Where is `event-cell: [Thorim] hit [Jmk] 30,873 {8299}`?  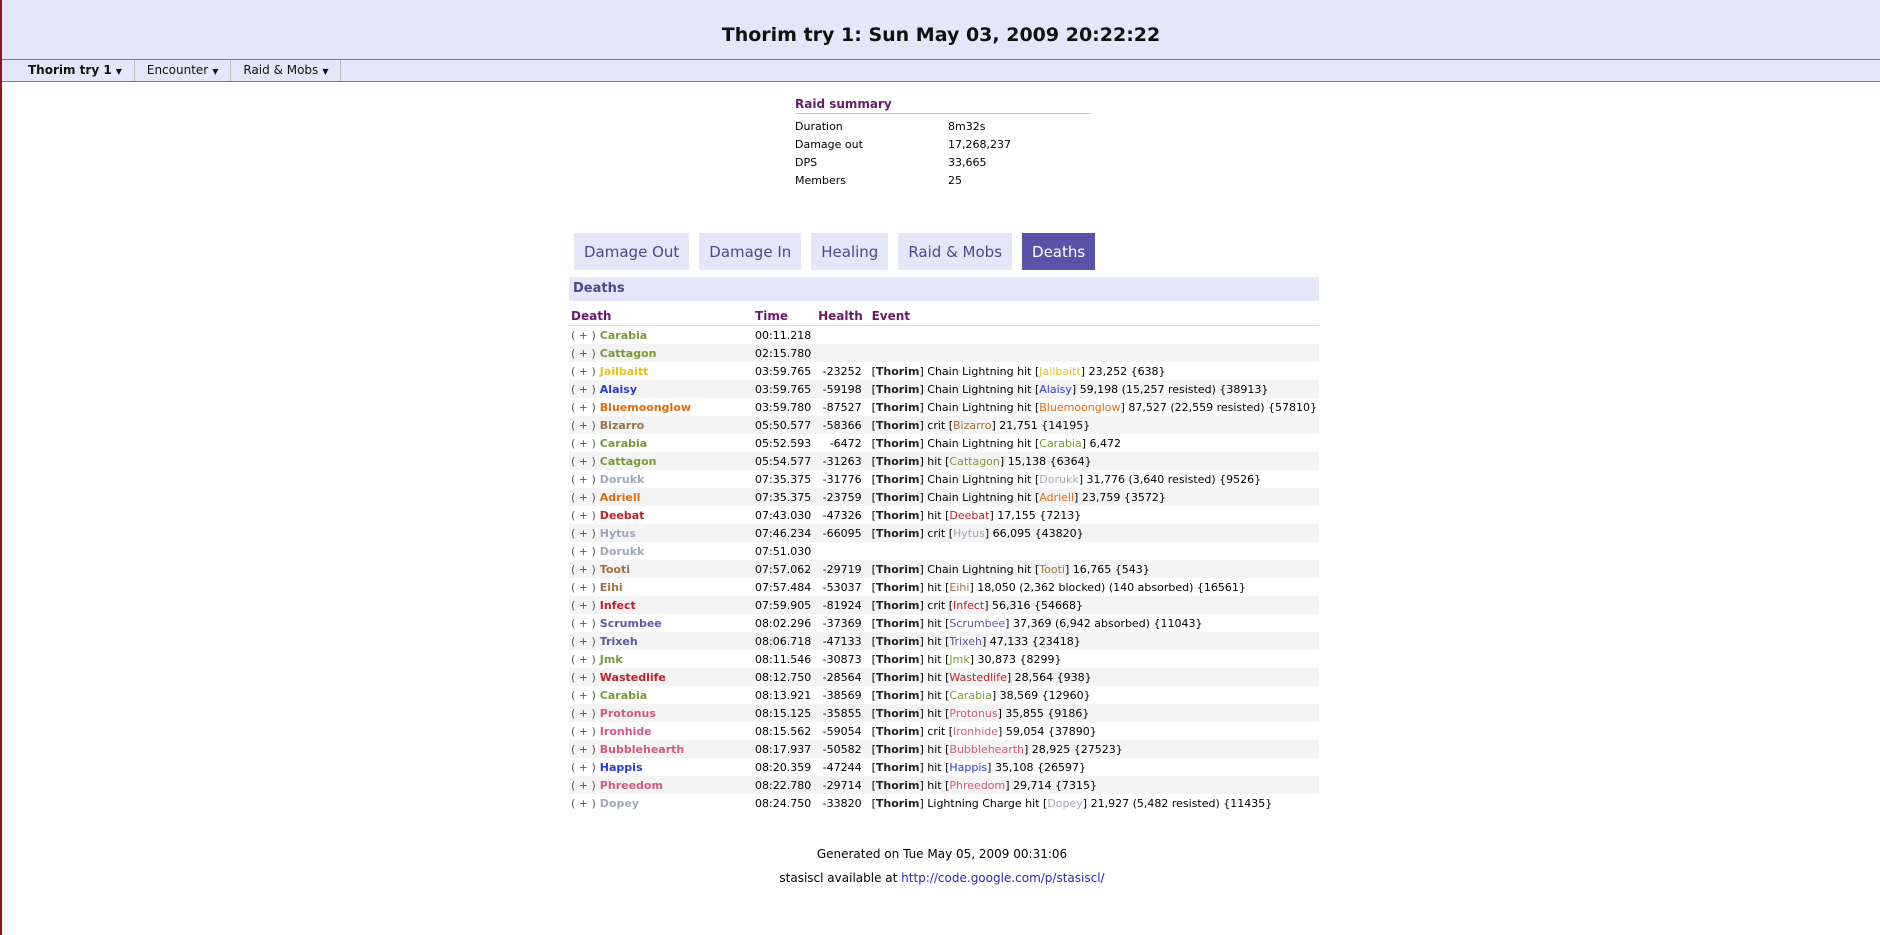
event-cell: [Thorim] hit [Jmk] 30,873 {8299} is located at coordinates (966, 659).